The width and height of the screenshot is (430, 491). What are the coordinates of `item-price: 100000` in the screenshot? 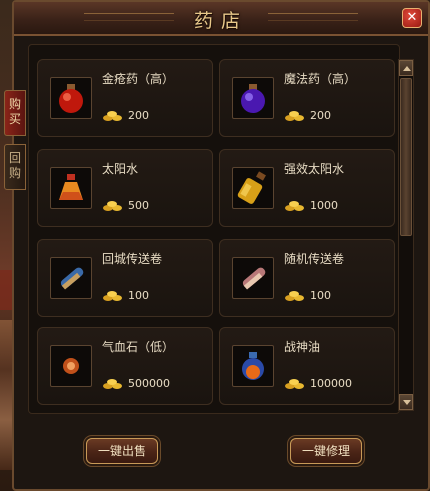 It's located at (331, 383).